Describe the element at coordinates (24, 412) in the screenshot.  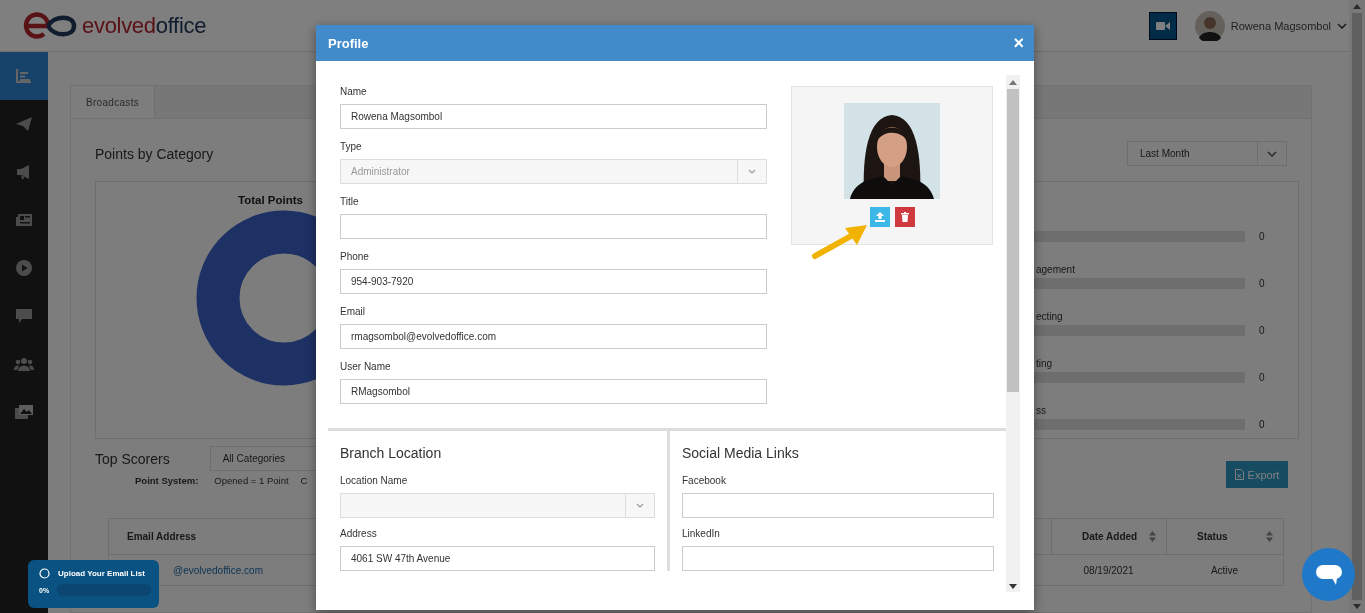
I see `images-icon` at that location.